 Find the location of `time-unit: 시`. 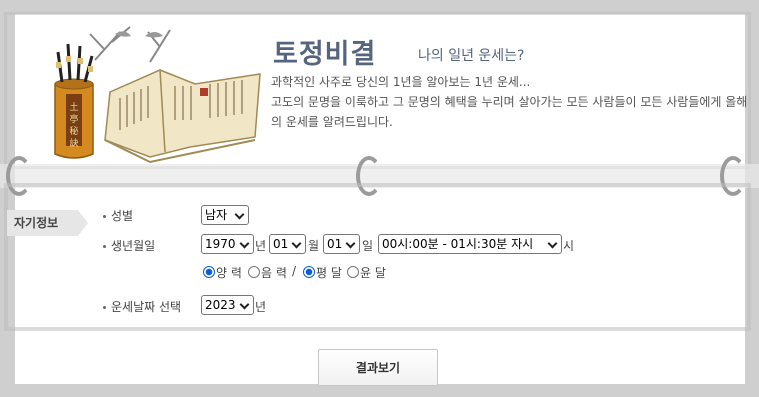

time-unit: 시 is located at coordinates (569, 246).